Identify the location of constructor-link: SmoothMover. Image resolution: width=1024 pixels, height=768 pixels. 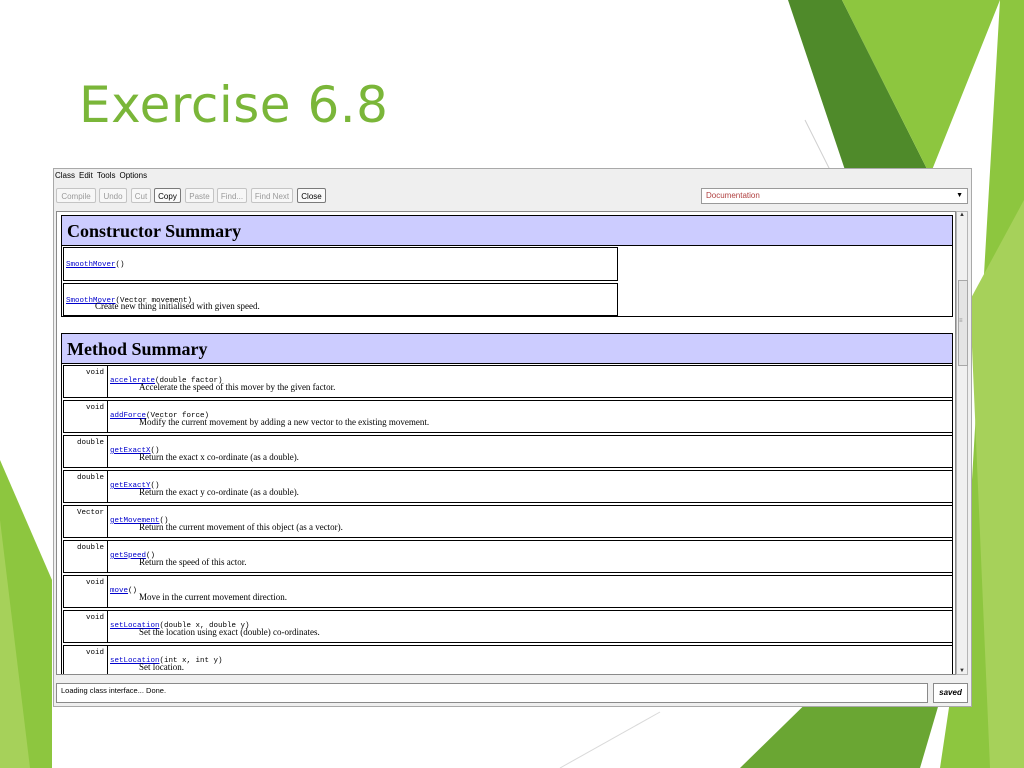
(91, 265).